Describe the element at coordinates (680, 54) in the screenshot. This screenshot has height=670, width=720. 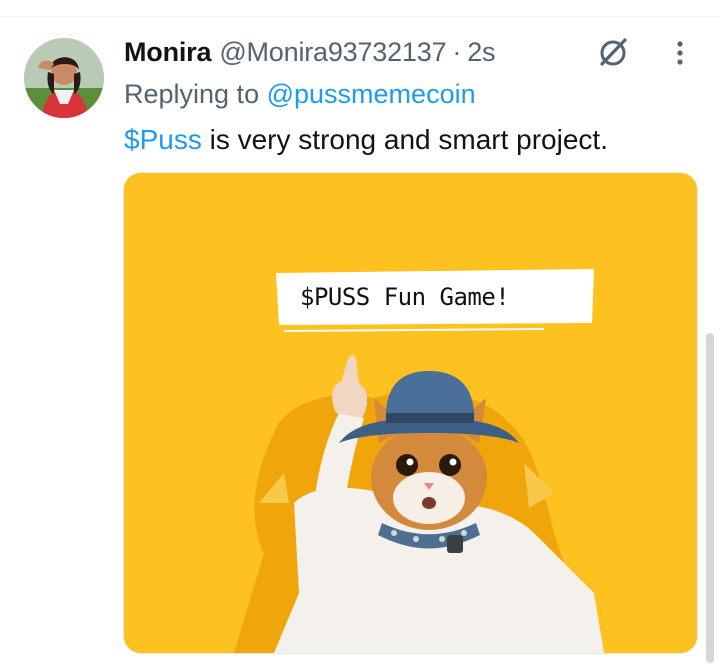
I see `more-vertical-icon` at that location.